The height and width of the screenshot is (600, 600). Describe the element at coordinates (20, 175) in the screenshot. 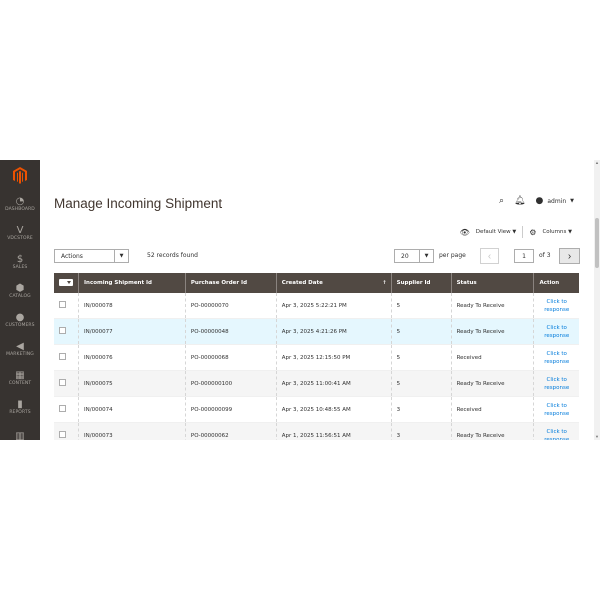

I see `magento-logo` at that location.